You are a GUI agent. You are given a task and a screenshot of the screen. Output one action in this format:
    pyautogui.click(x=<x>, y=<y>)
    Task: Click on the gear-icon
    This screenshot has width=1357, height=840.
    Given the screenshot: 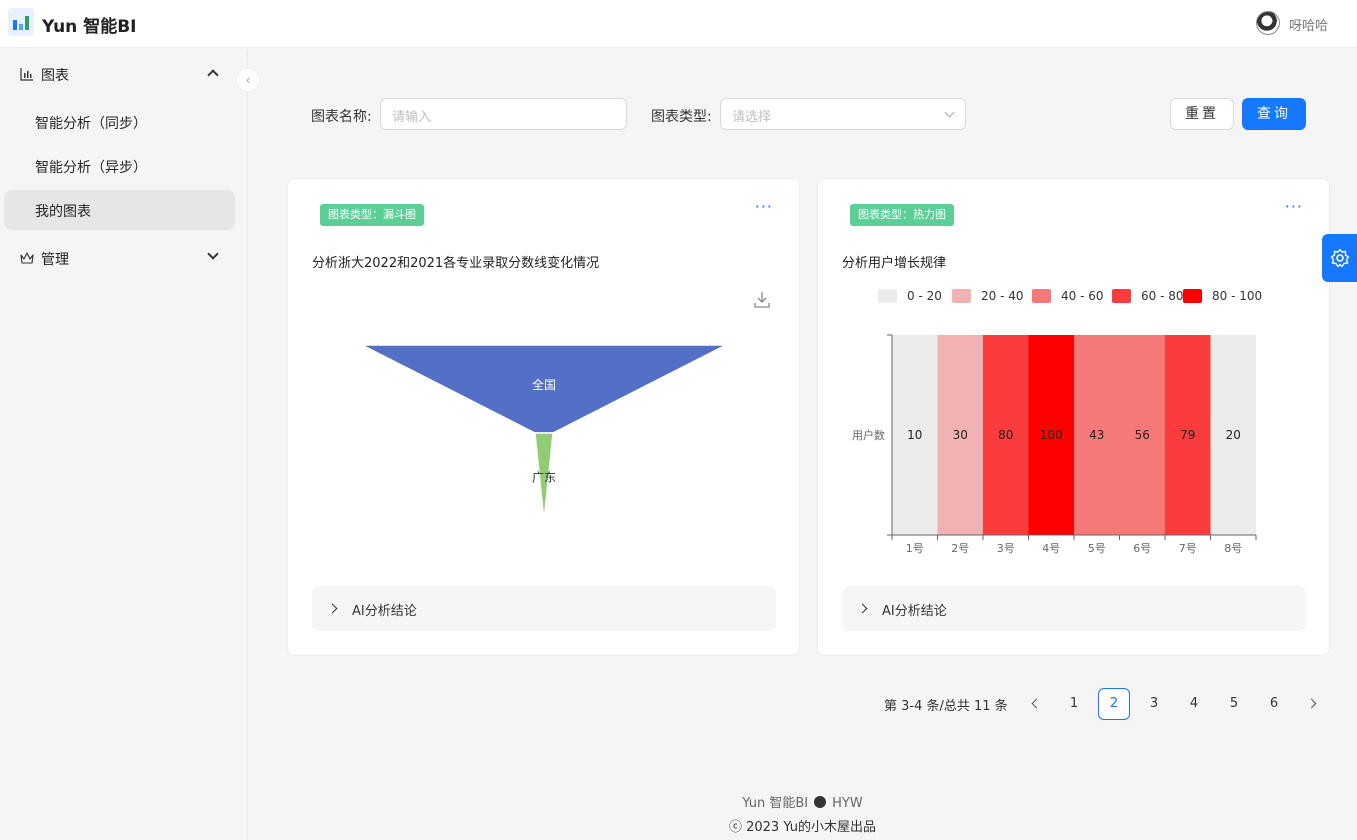 What is the action you would take?
    pyautogui.click(x=1340, y=258)
    